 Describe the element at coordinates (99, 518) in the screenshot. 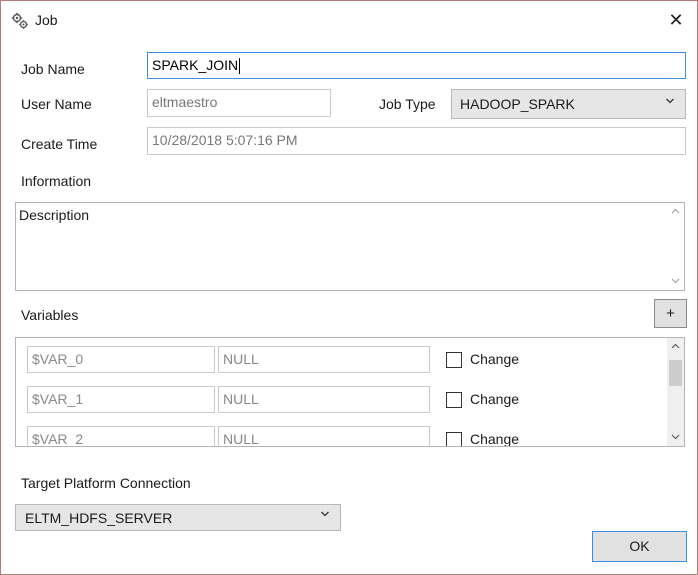

I see `target-platform-value: ELTM_HDFS_SERVER` at that location.